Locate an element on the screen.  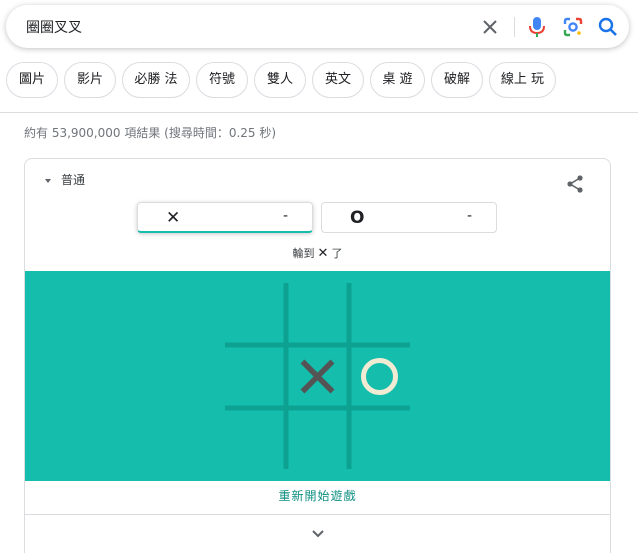
score-o-mark: O is located at coordinates (357, 218).